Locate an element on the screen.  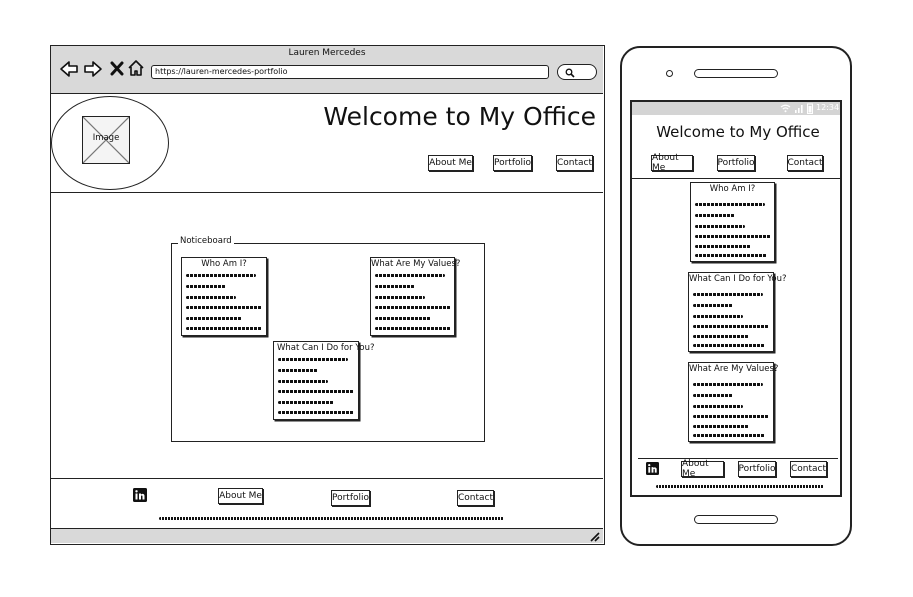
search-icon is located at coordinates (570, 73).